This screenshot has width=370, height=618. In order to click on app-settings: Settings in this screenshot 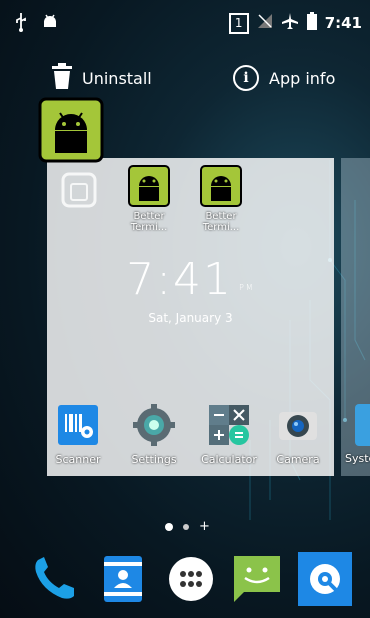, I will do `click(154, 435)`.